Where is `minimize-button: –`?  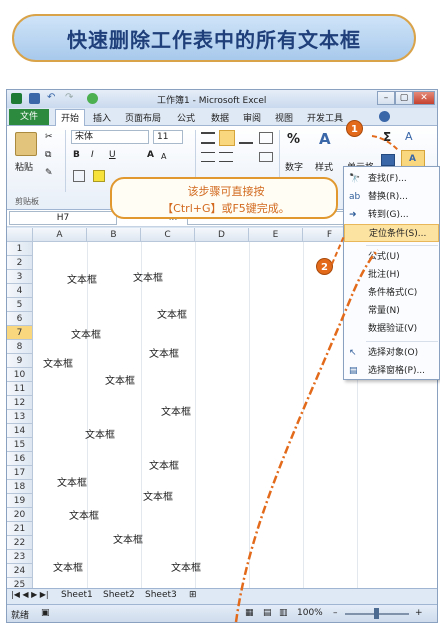
minimize-button: – is located at coordinates (386, 98).